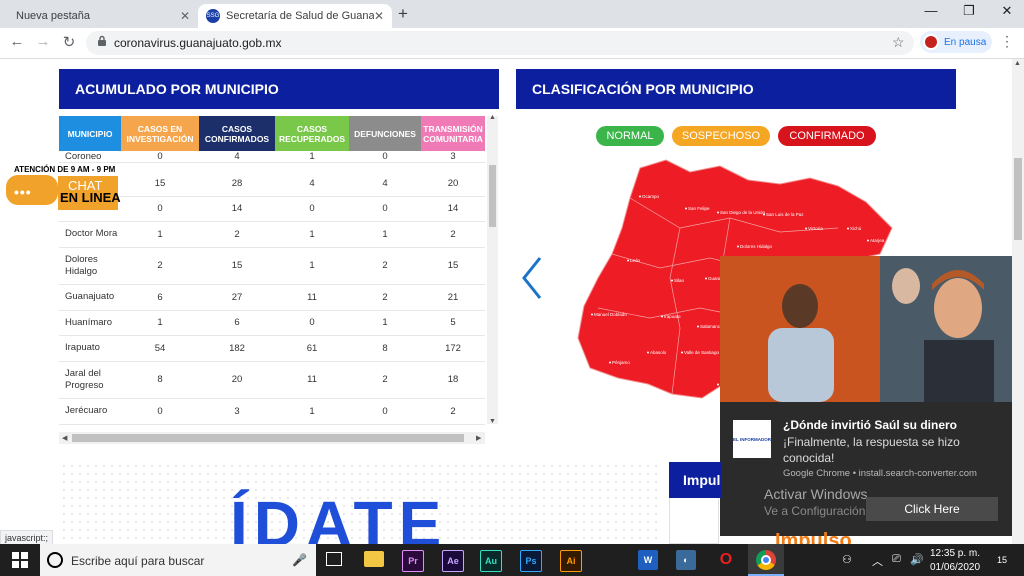 The width and height of the screenshot is (1024, 576). What do you see at coordinates (17, 41) in the screenshot?
I see `back-icon: ←` at bounding box center [17, 41].